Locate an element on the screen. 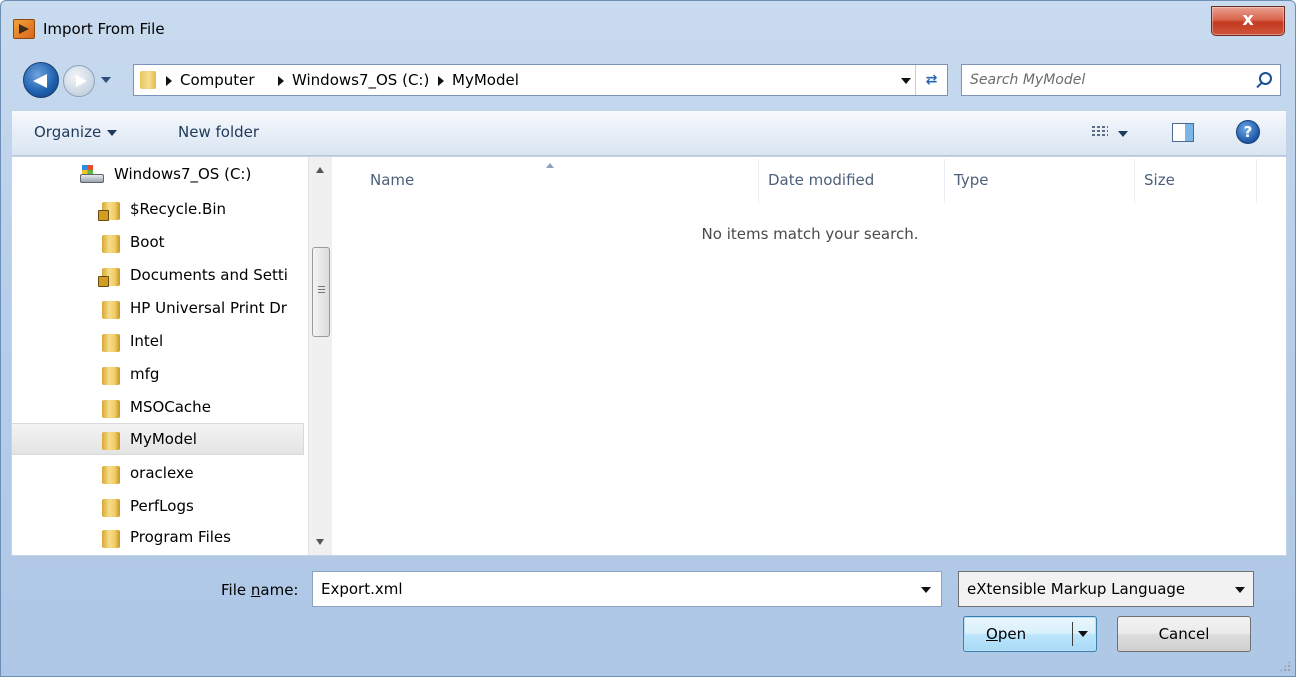 The width and height of the screenshot is (1296, 677). sidebar-item-intel: Intel is located at coordinates (158, 342).